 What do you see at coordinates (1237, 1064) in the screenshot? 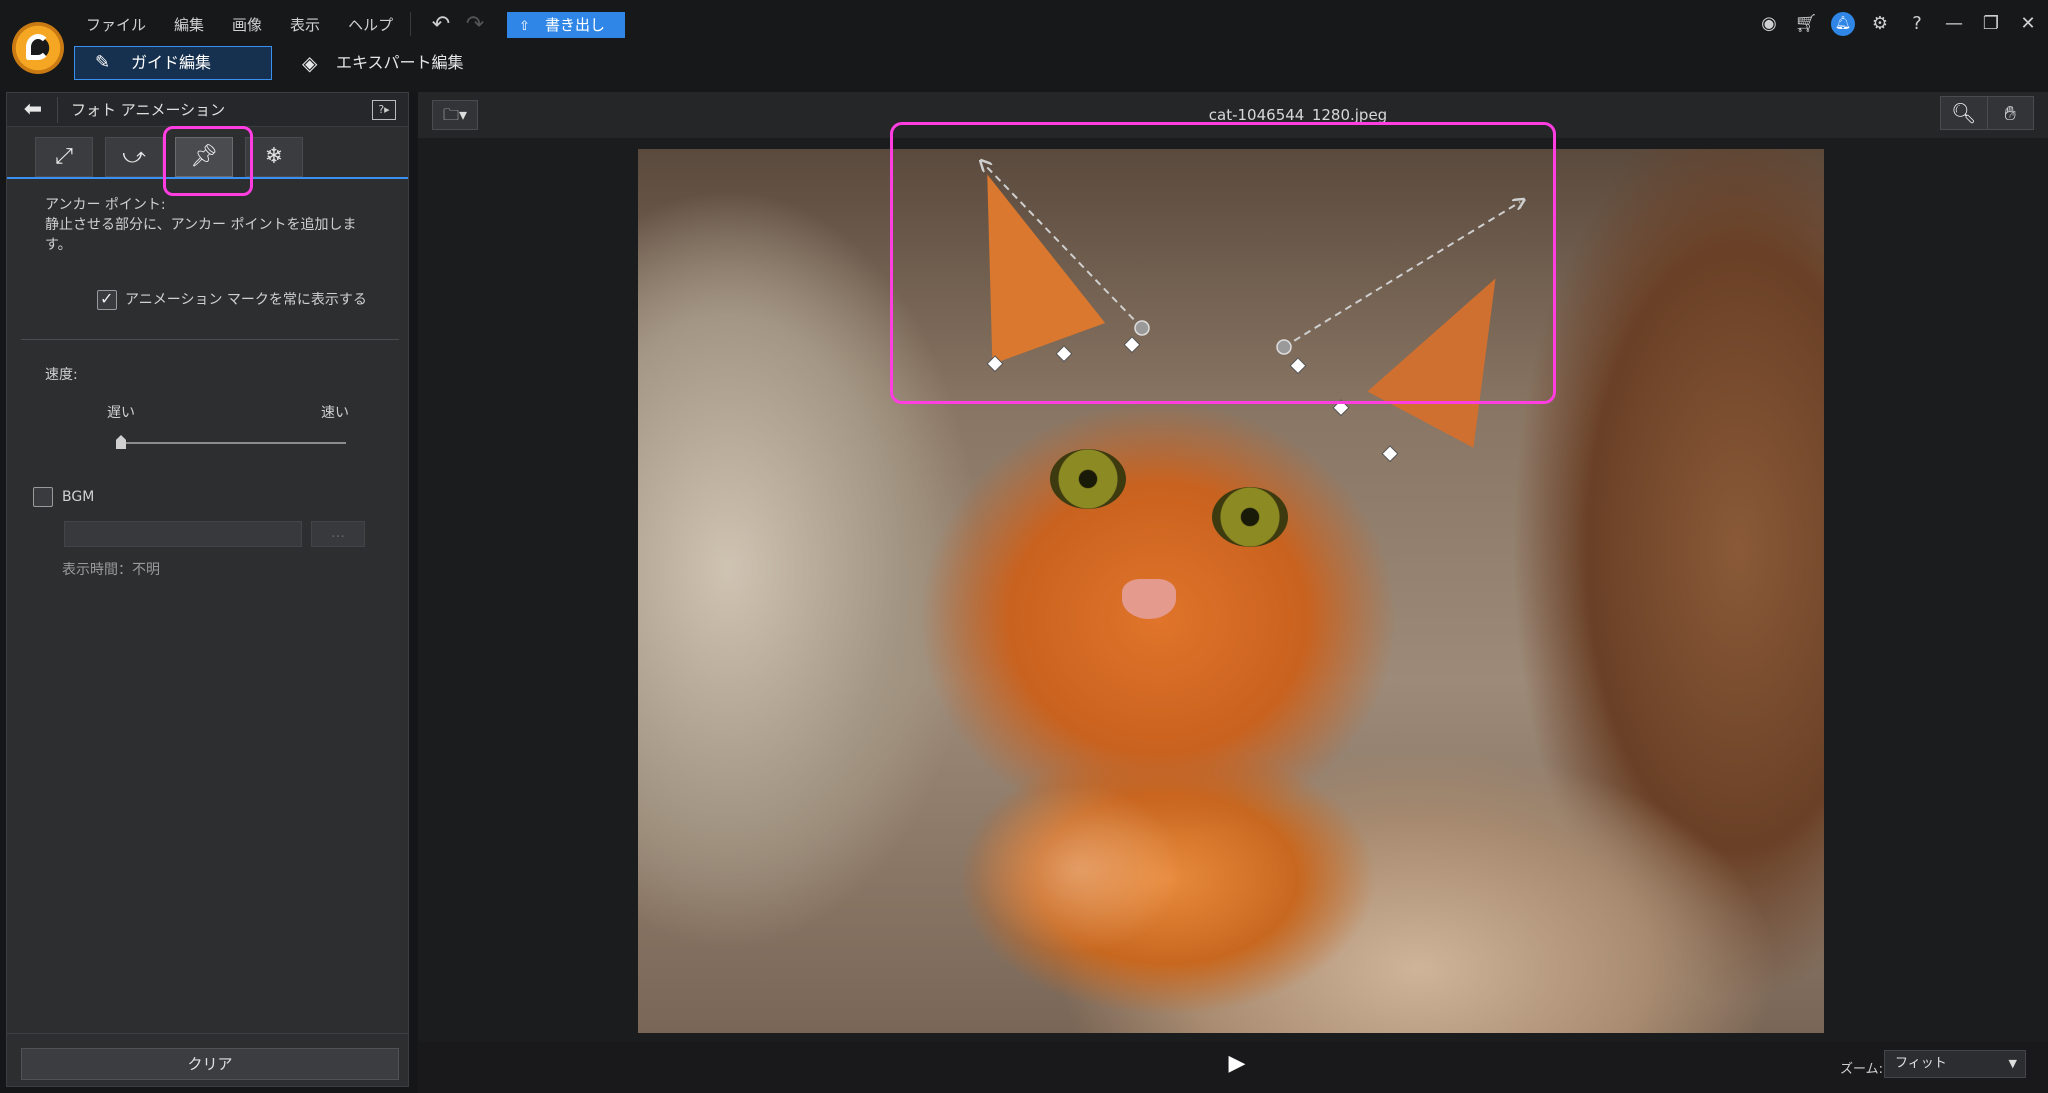
I see `play-icon: ▶` at bounding box center [1237, 1064].